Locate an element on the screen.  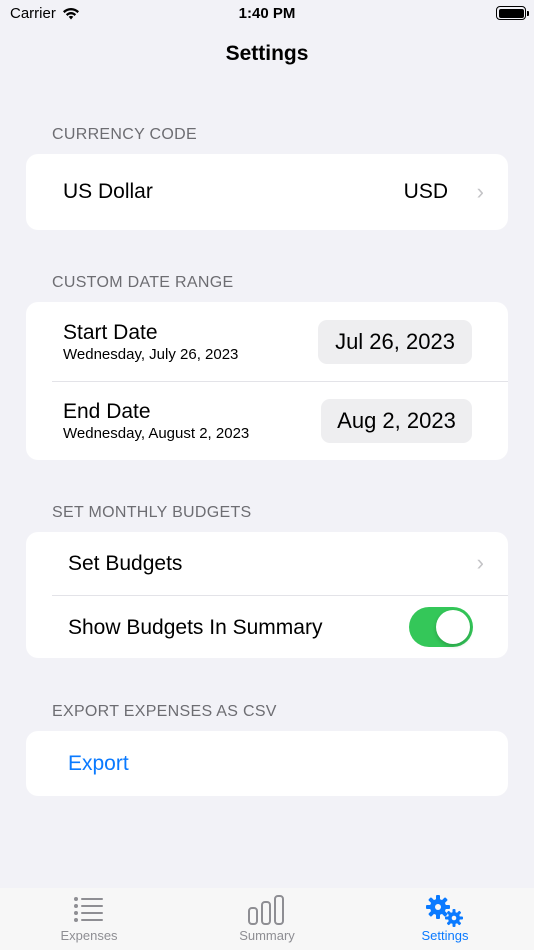
end-date-label: End Date is located at coordinates (107, 411).